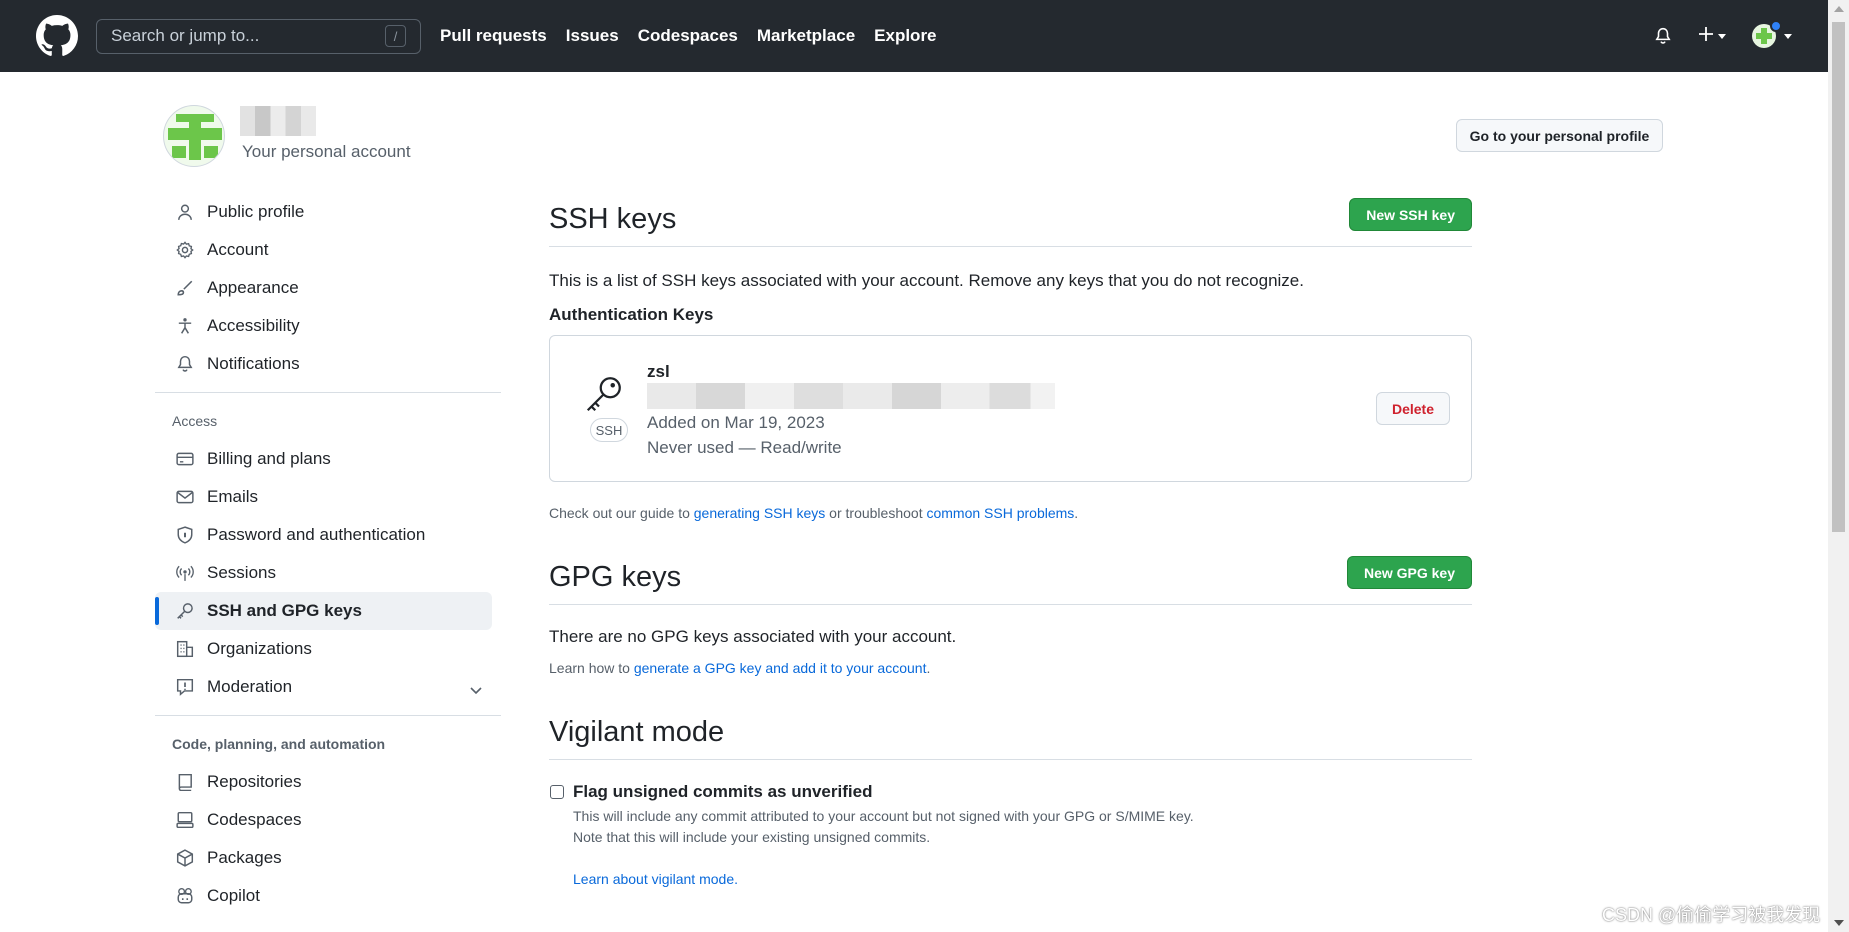 This screenshot has width=1849, height=932. I want to click on nav-issues: Issues, so click(592, 36).